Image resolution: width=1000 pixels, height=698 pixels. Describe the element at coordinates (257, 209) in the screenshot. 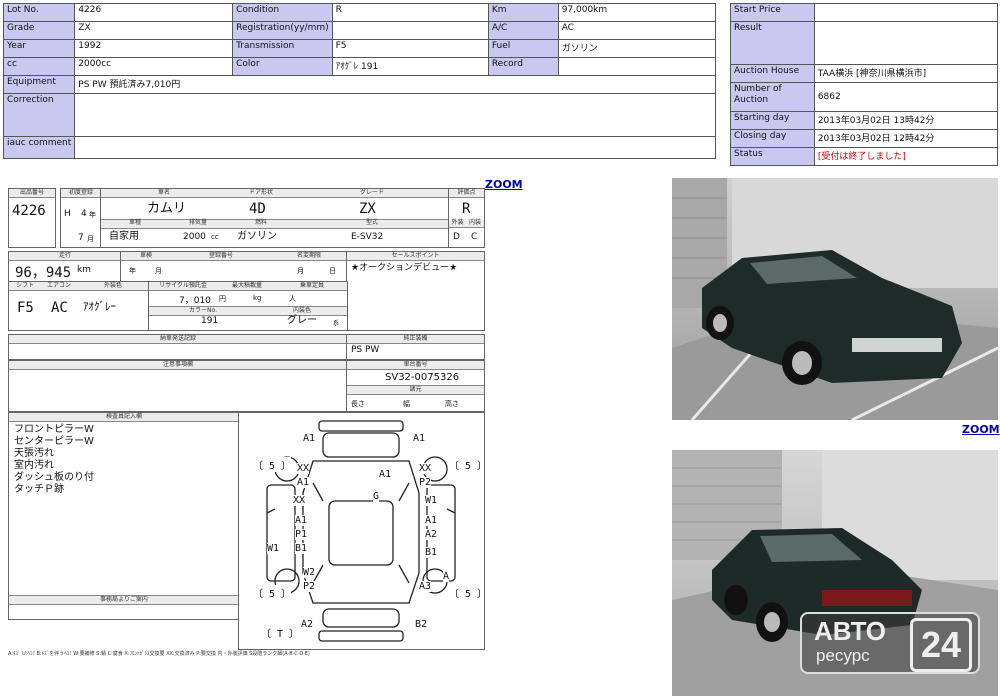

I see `sheet-doors: 4D` at that location.